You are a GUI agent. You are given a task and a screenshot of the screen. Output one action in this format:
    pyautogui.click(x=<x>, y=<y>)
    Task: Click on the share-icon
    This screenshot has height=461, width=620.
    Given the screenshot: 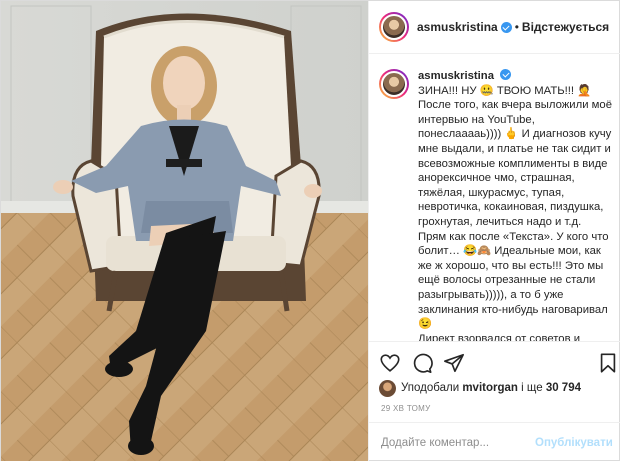 What is the action you would take?
    pyautogui.click(x=454, y=363)
    